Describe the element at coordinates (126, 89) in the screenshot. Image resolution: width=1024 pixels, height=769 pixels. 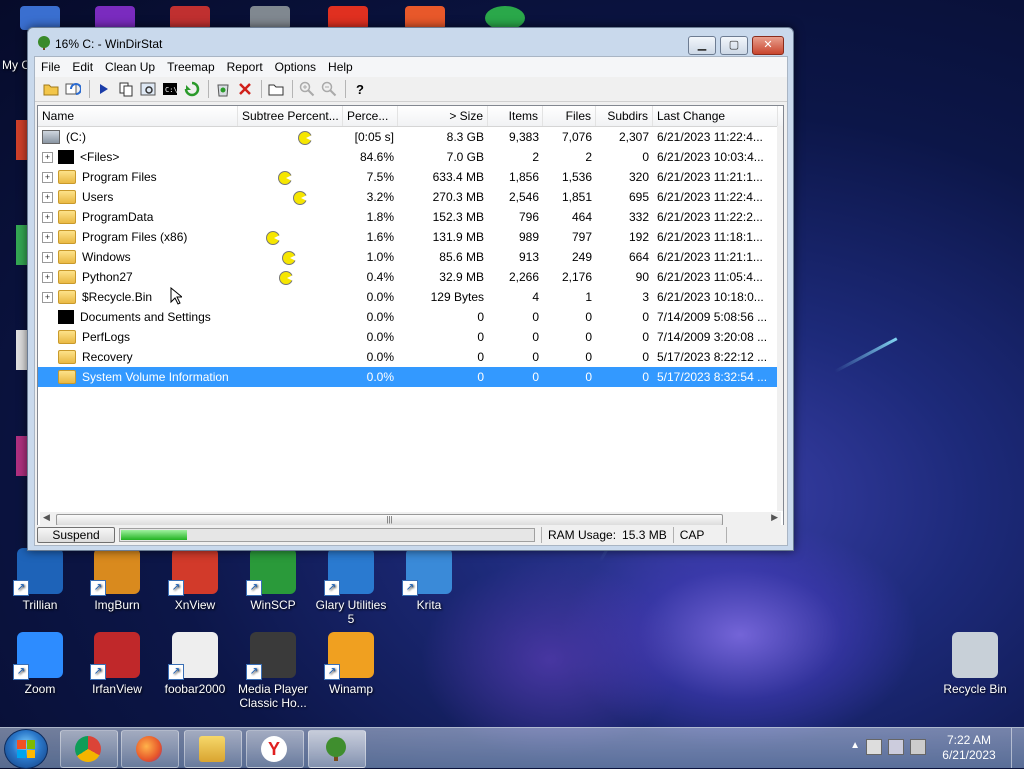
I see `copy-icon` at that location.